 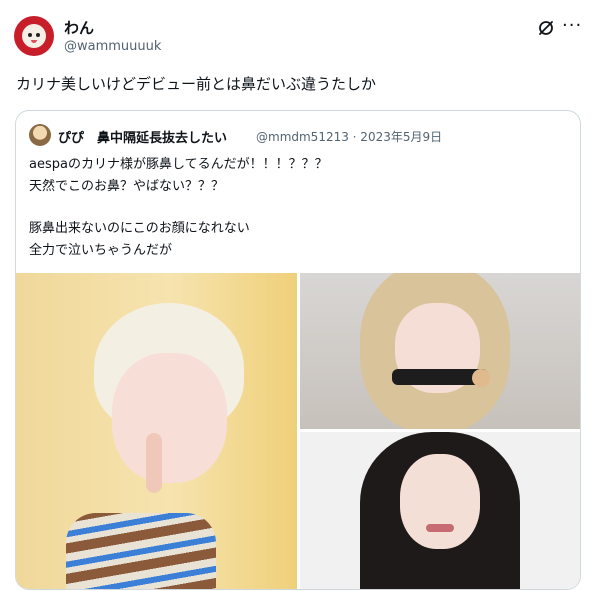 I want to click on photo-1-sleeve, so click(x=141, y=551).